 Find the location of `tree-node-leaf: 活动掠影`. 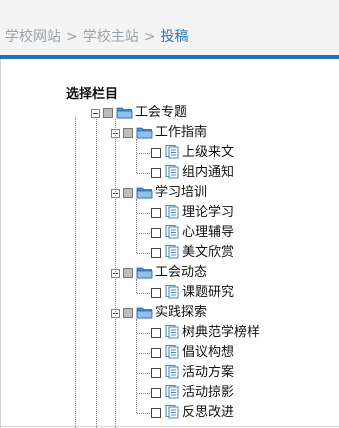

tree-node-leaf: 活动掠影 is located at coordinates (192, 393).